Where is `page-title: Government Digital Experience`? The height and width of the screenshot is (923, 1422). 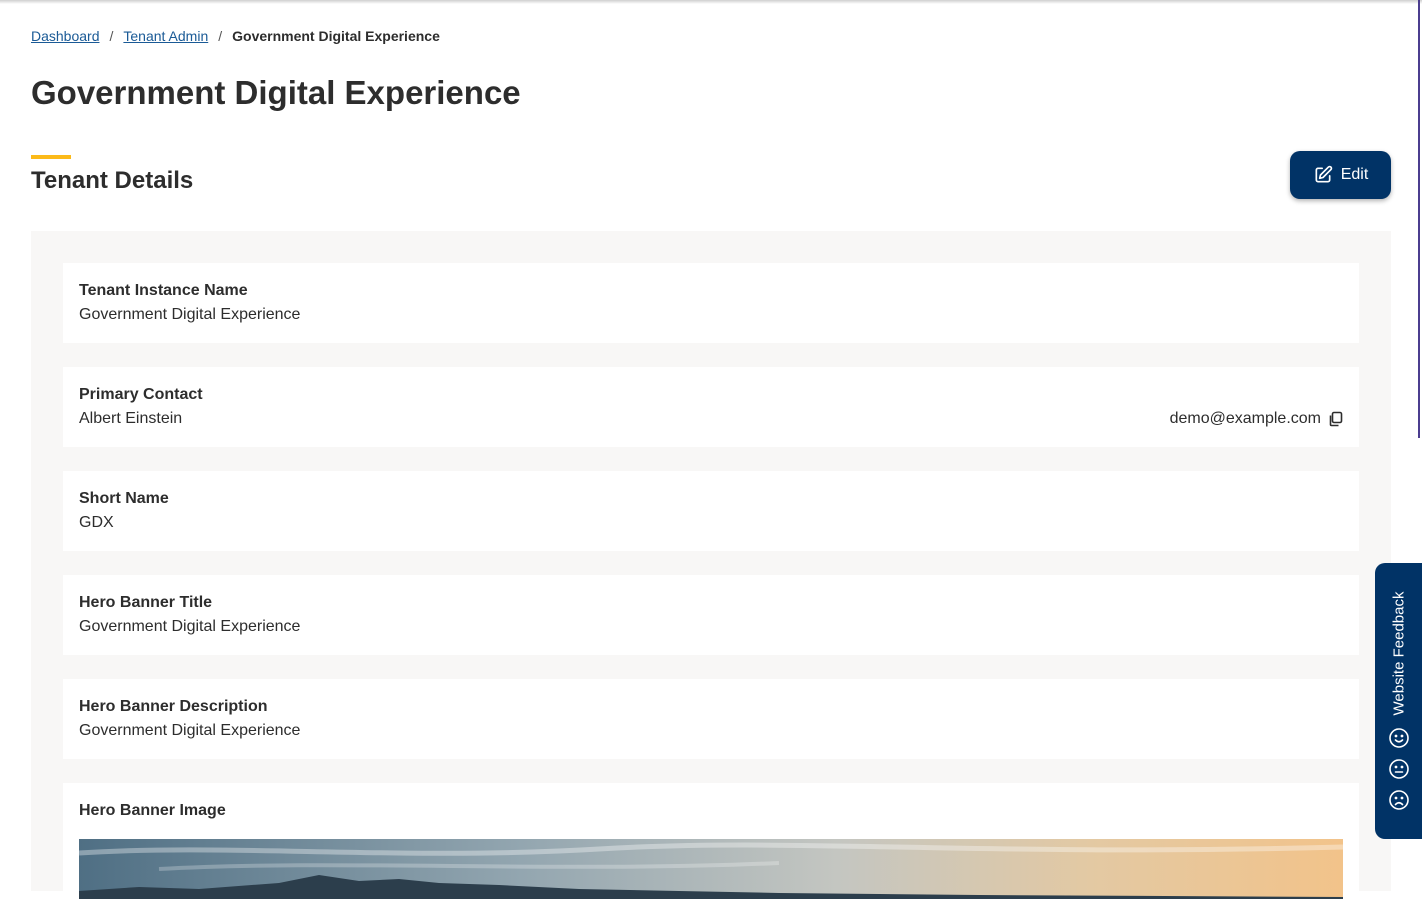 page-title: Government Digital Experience is located at coordinates (276, 92).